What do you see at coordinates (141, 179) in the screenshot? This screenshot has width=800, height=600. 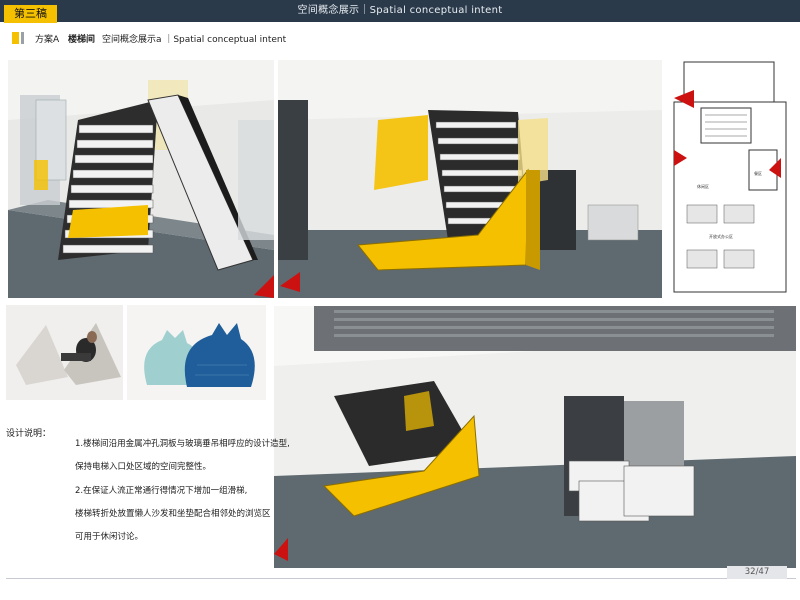 I see `render-staircase-slide` at bounding box center [141, 179].